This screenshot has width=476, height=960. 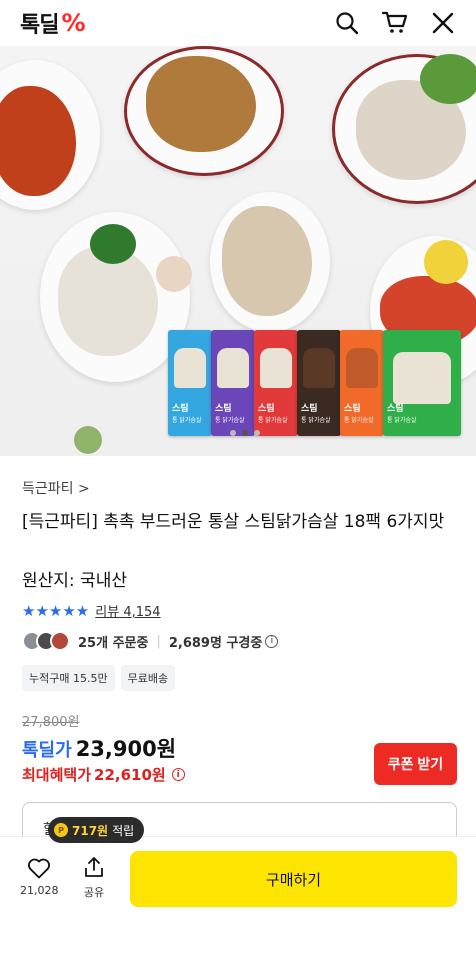 What do you see at coordinates (201, 104) in the screenshot?
I see `food-grilled-chicken` at bounding box center [201, 104].